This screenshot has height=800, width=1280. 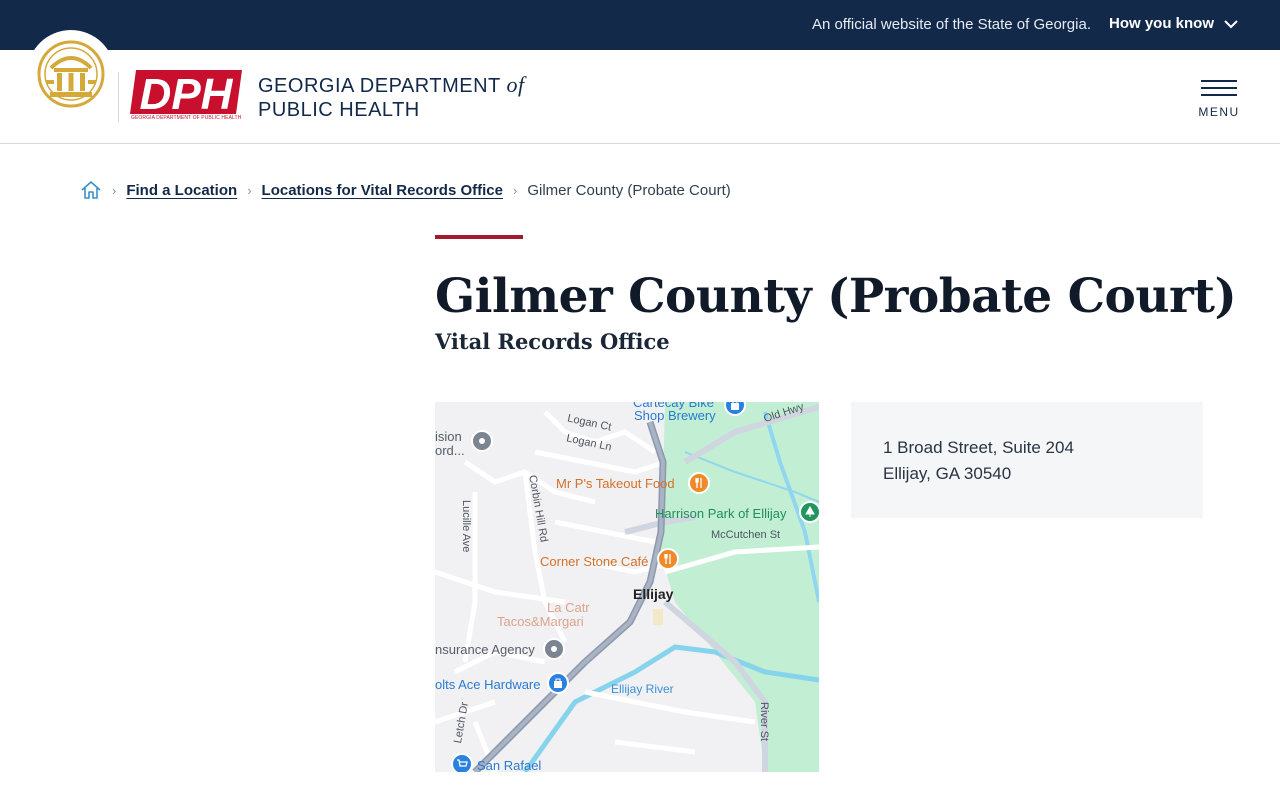 What do you see at coordinates (568, 608) in the screenshot?
I see `map-label-la-catr: La Catr` at bounding box center [568, 608].